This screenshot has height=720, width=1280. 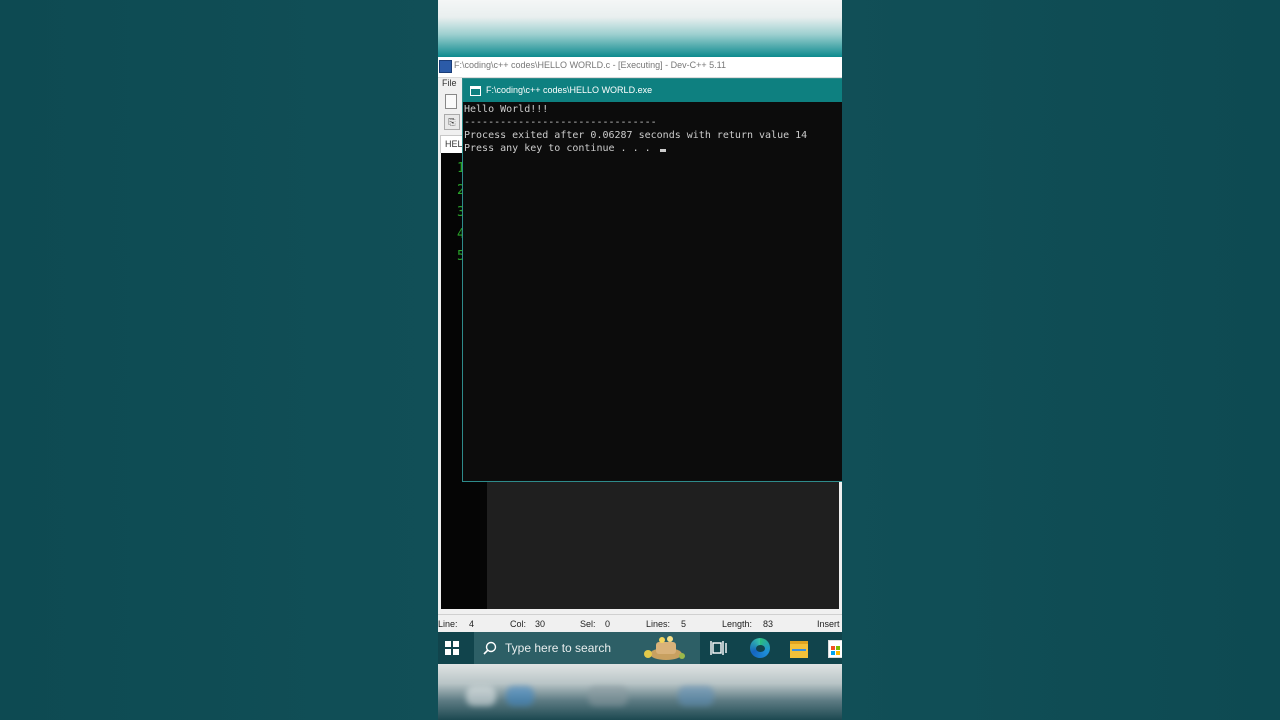 I want to click on windows-start-icon, so click(x=452, y=648).